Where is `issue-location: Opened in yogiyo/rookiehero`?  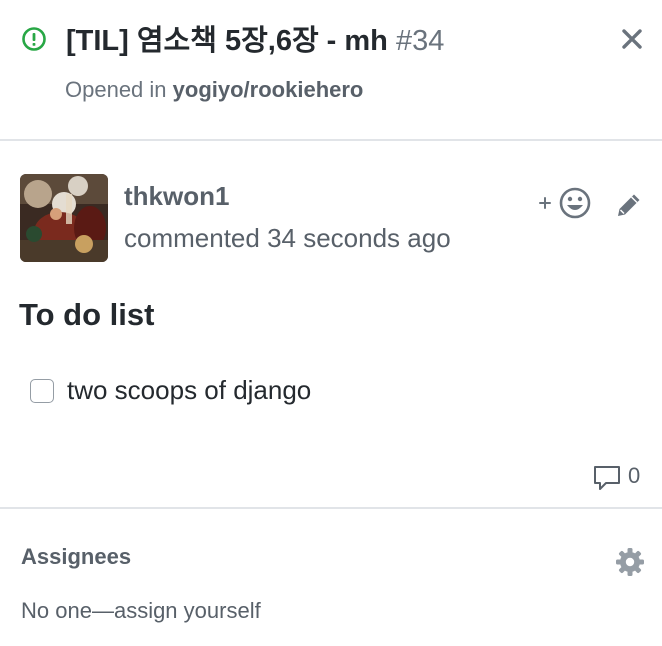 issue-location: Opened in yogiyo/rookiehero is located at coordinates (214, 90).